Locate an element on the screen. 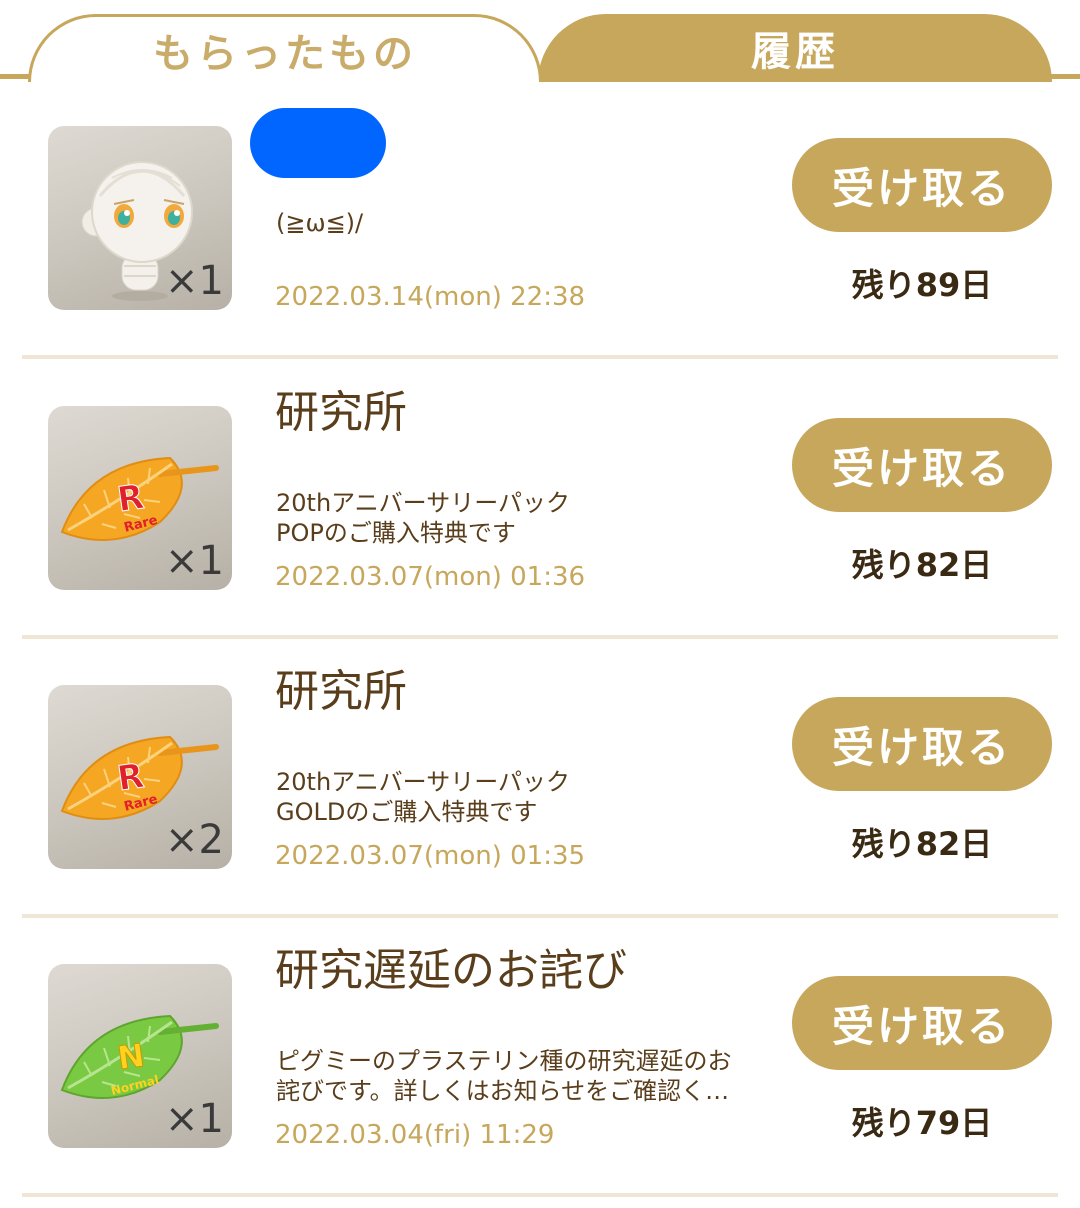 Image resolution: width=1080 pixels, height=1208 pixels. gift-item-thumbnail: R Rare ×2 is located at coordinates (140, 777).